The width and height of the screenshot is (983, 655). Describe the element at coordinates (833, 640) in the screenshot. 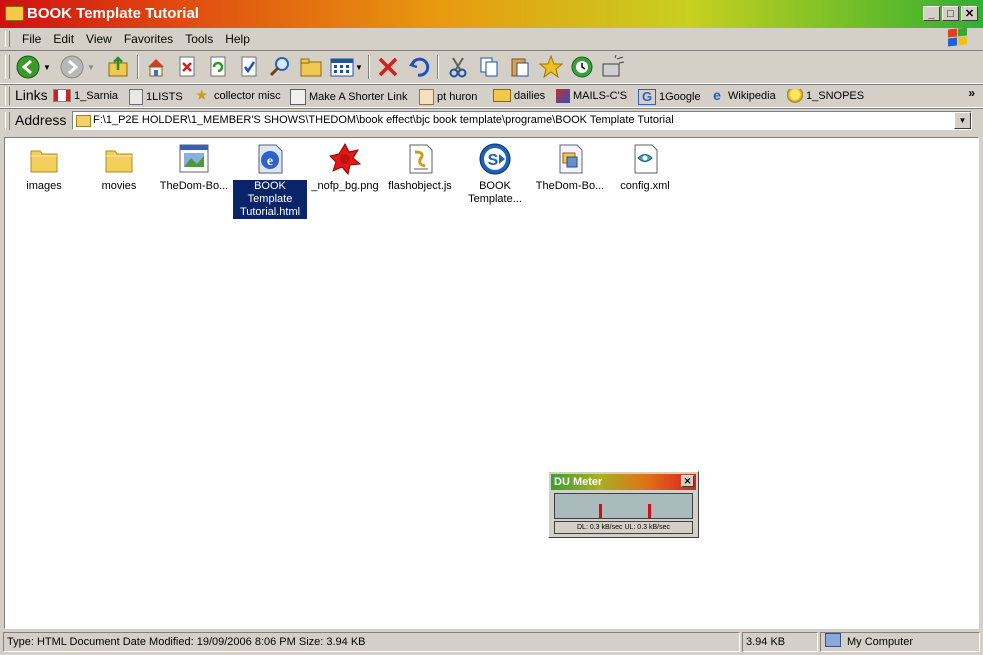

I see `computer-icon` at that location.